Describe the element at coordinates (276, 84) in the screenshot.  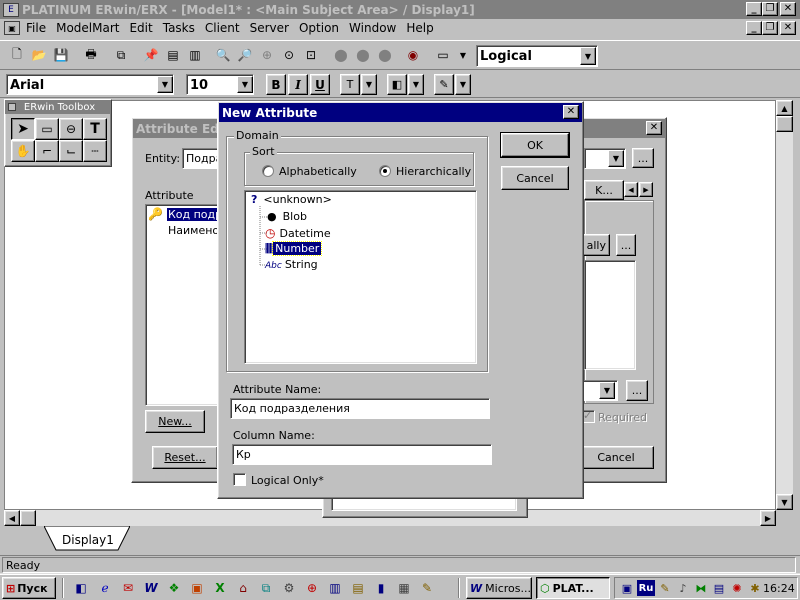
I see `bold-button: B` at that location.